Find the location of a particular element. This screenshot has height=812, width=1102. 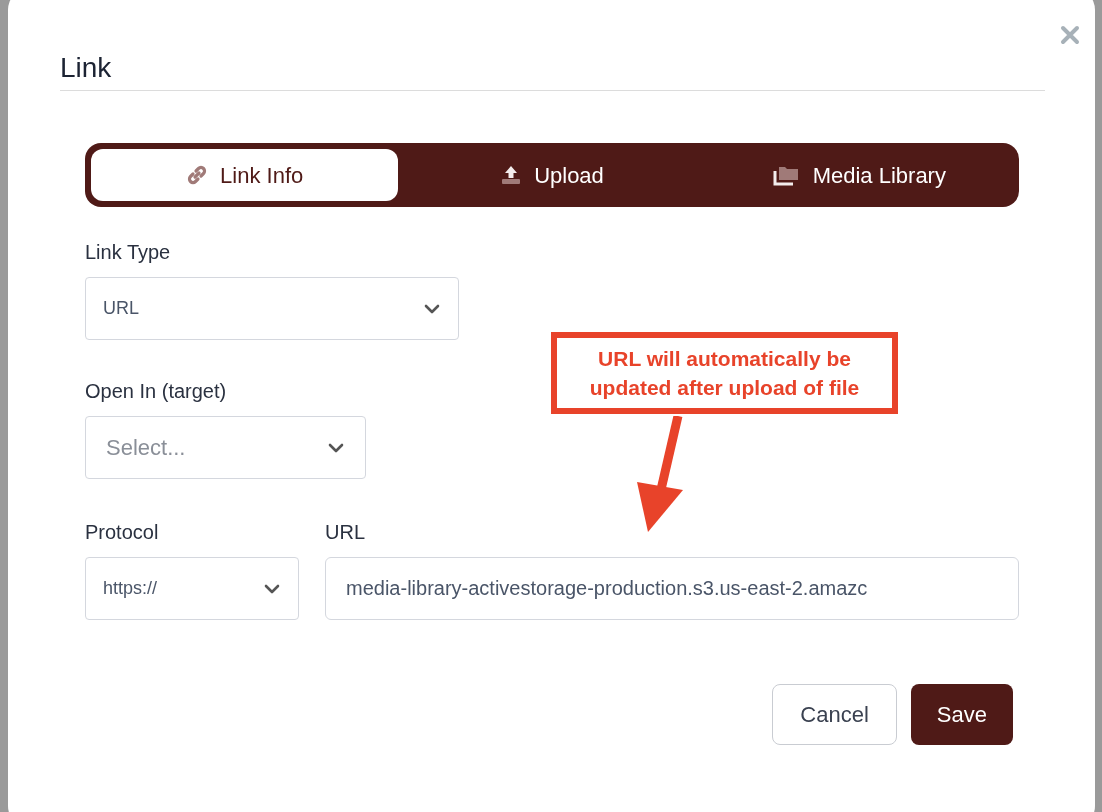

field-label: Open In (target) is located at coordinates (156, 391).